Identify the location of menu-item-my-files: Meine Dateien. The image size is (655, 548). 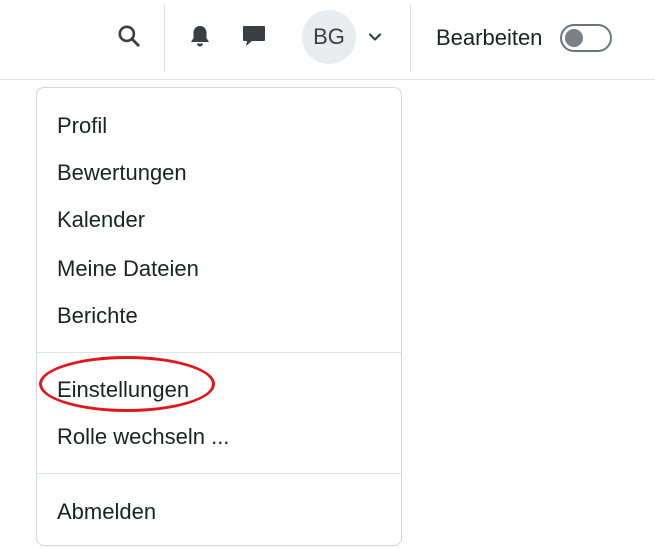
(128, 269).